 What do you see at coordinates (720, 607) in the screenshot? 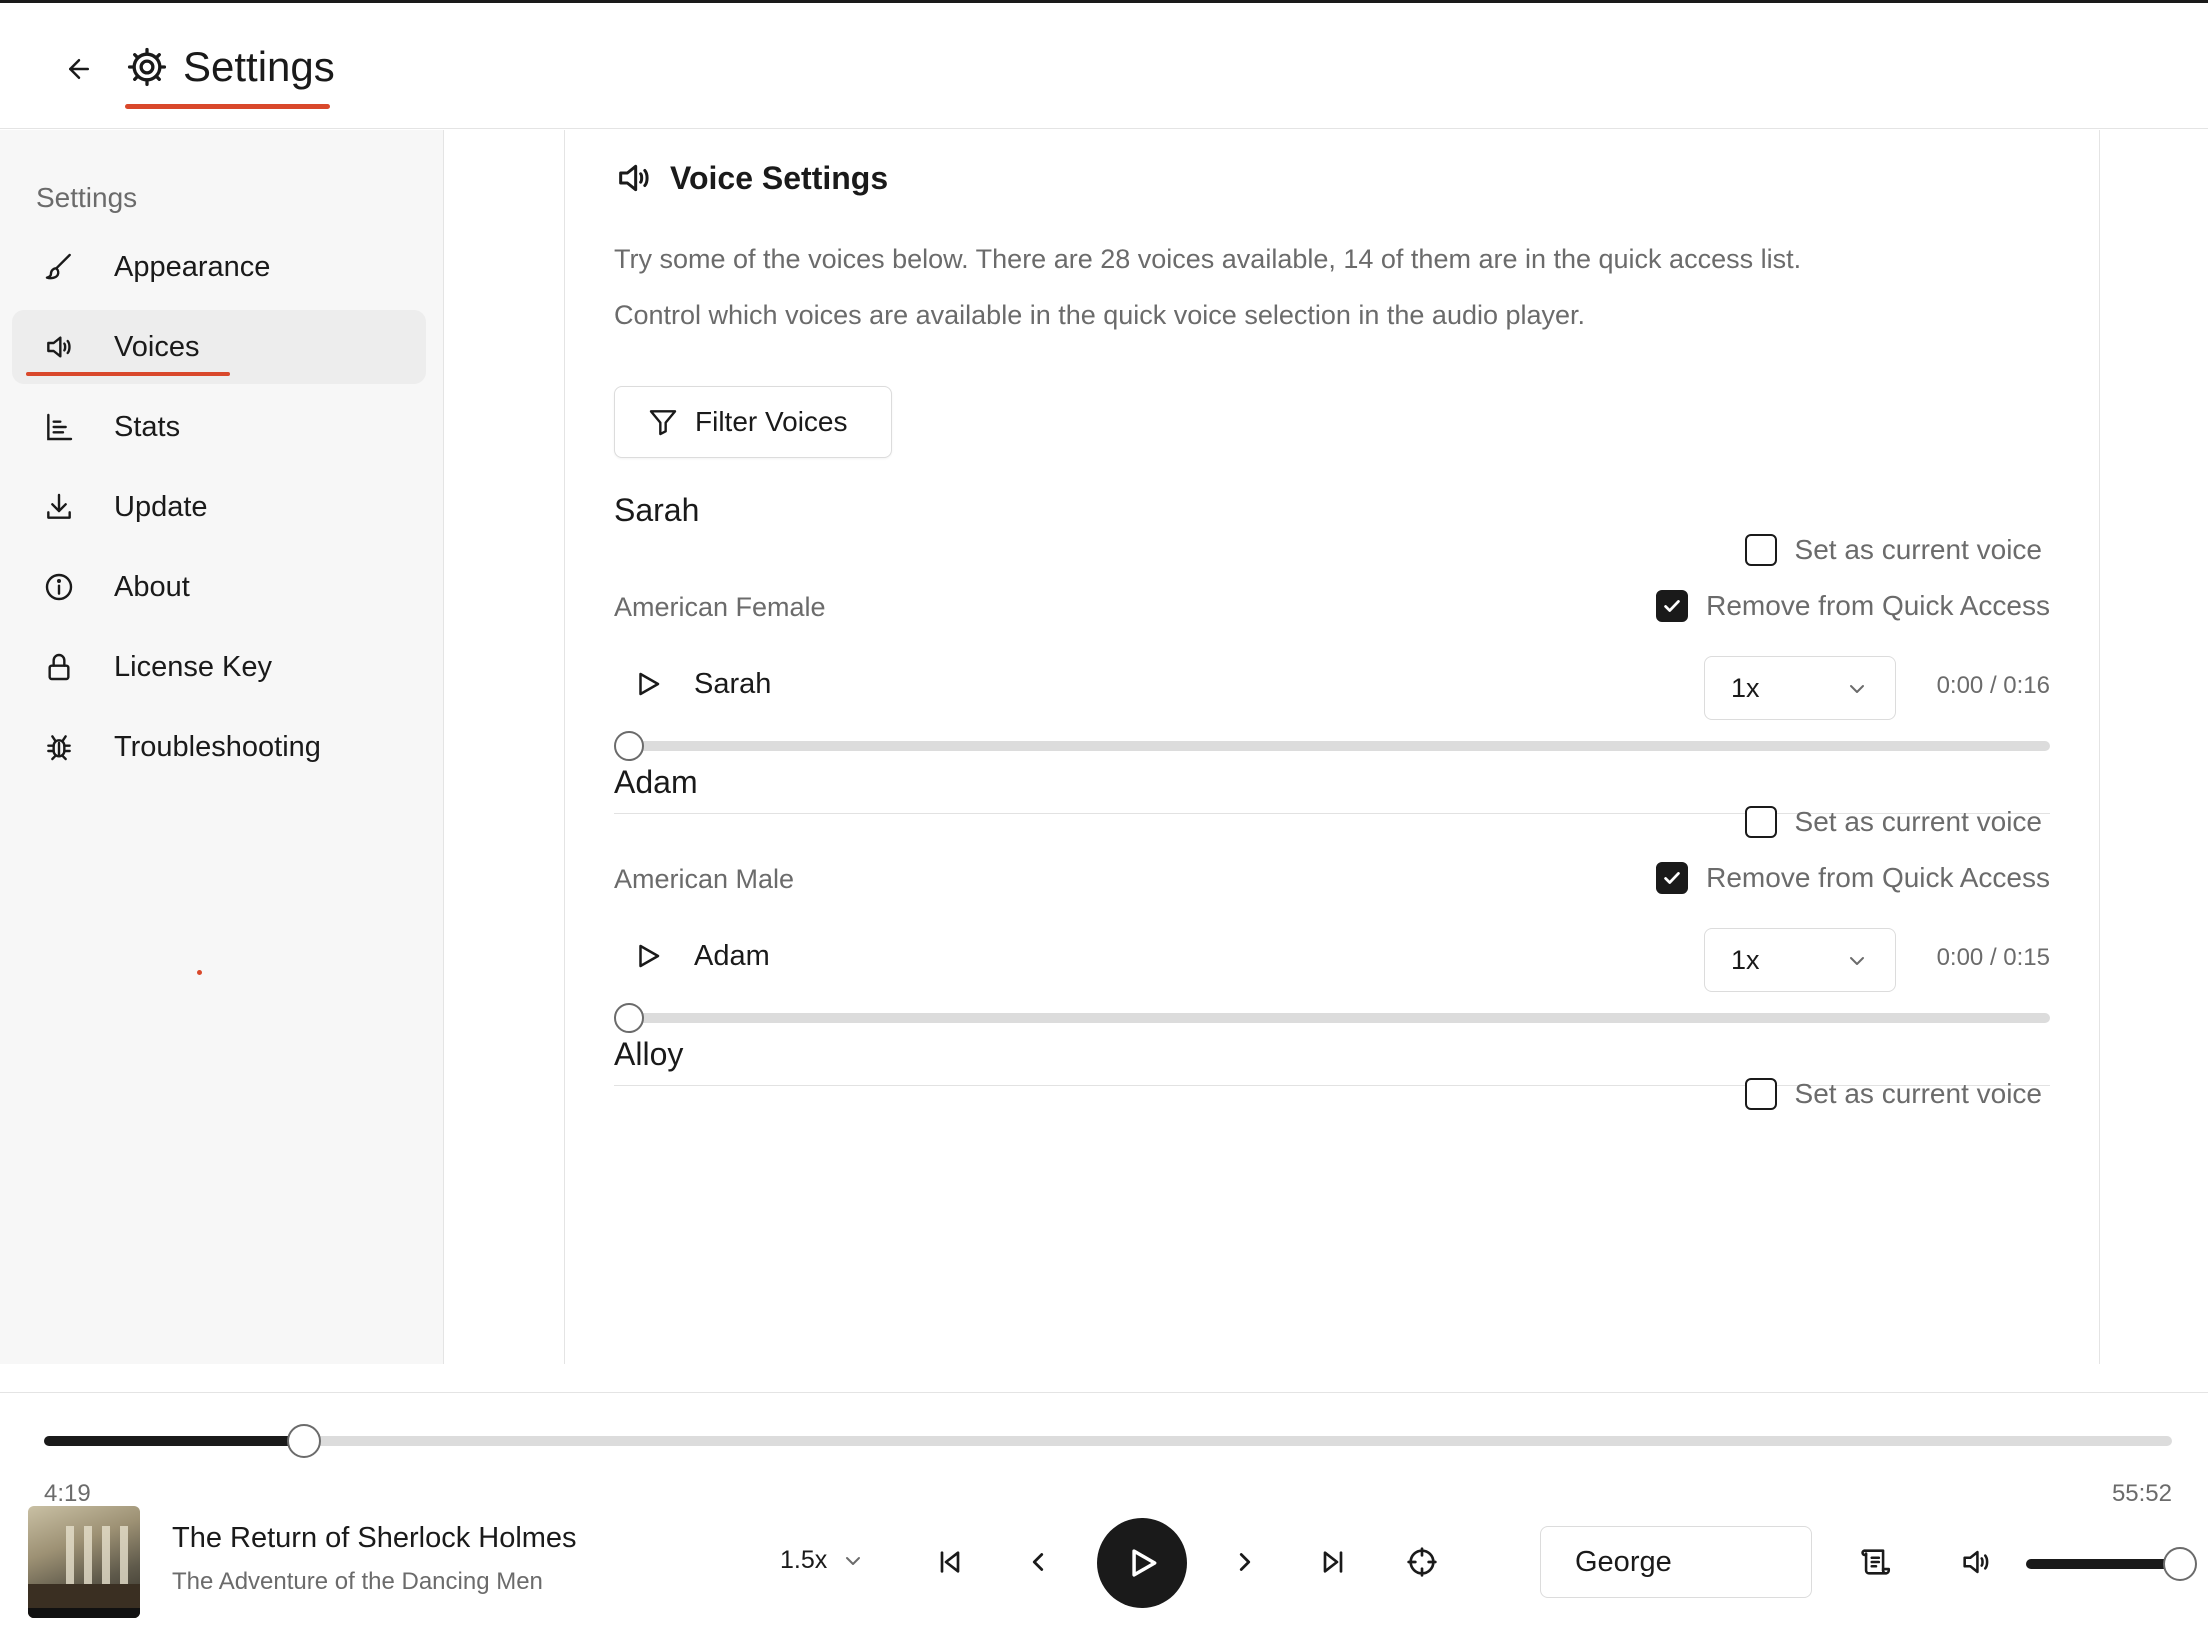
I see `voice-description: American Female` at bounding box center [720, 607].